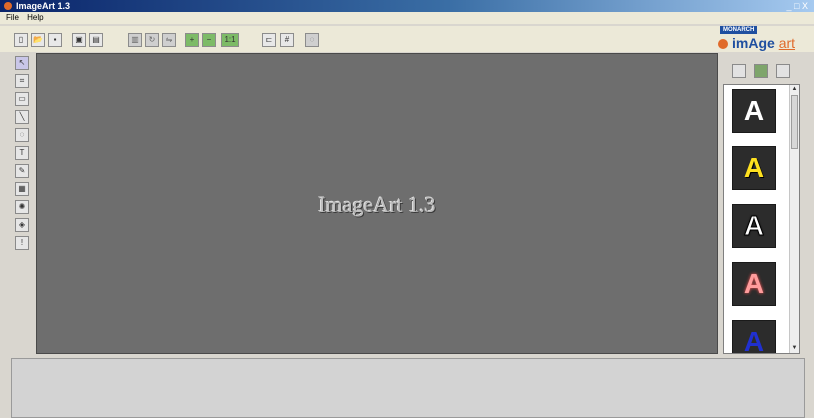 Image resolution: width=814 pixels, height=418 pixels. What do you see at coordinates (754, 336) in the screenshot?
I see `style-swatch-blue: A` at bounding box center [754, 336].